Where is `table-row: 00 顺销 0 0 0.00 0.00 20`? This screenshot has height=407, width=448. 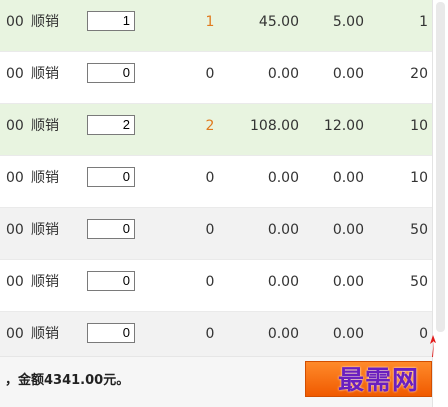
table-row: 00 顺销 0 0 0.00 0.00 20 is located at coordinates (216, 78).